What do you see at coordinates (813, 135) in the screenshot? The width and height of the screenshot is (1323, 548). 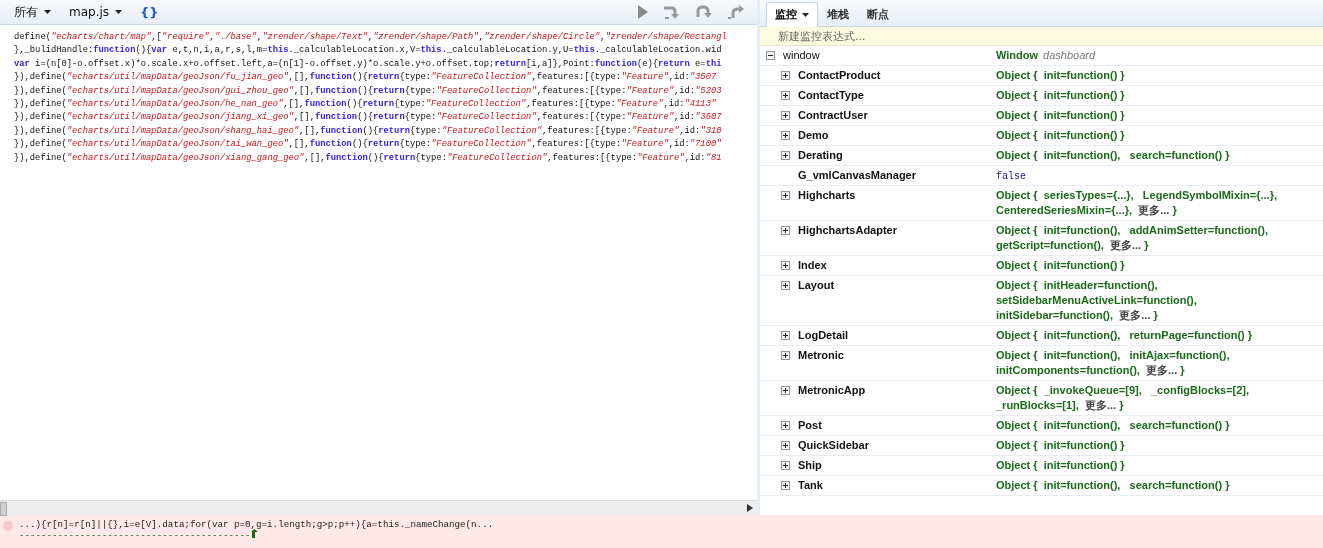 I see `property-name: Demo` at bounding box center [813, 135].